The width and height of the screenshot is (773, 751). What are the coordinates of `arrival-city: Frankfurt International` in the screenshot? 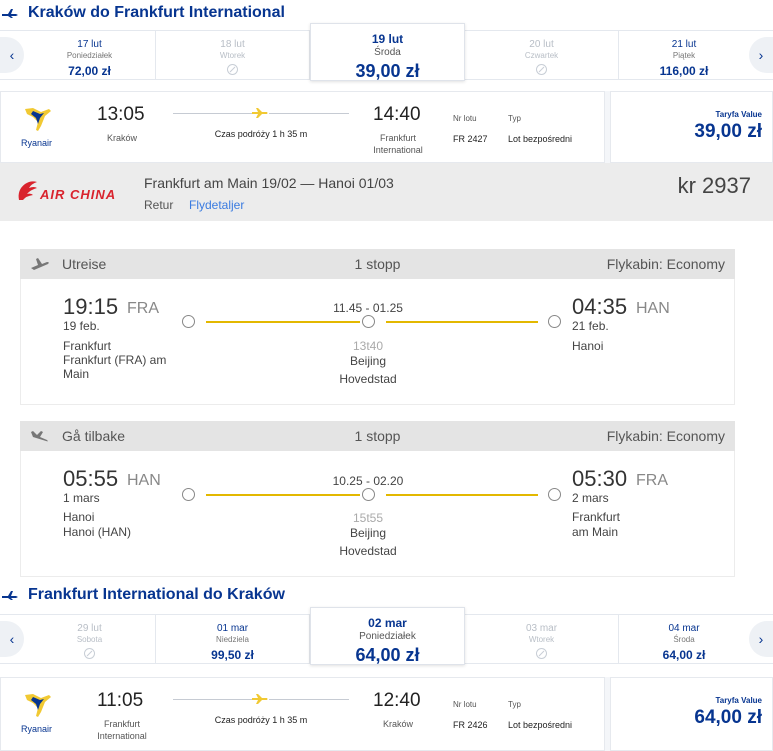 It's located at (398, 144).